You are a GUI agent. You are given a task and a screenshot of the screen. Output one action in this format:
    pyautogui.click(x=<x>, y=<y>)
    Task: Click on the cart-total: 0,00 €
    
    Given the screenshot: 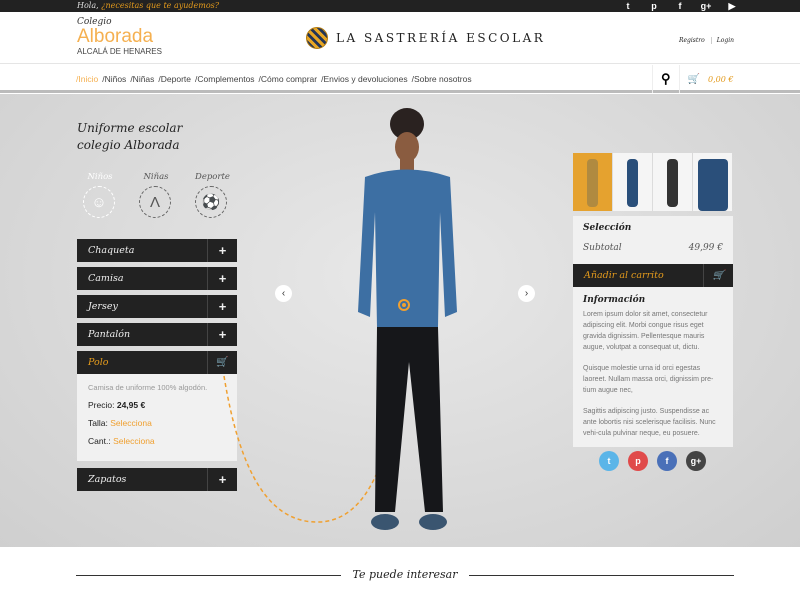 What is the action you would take?
    pyautogui.click(x=720, y=79)
    